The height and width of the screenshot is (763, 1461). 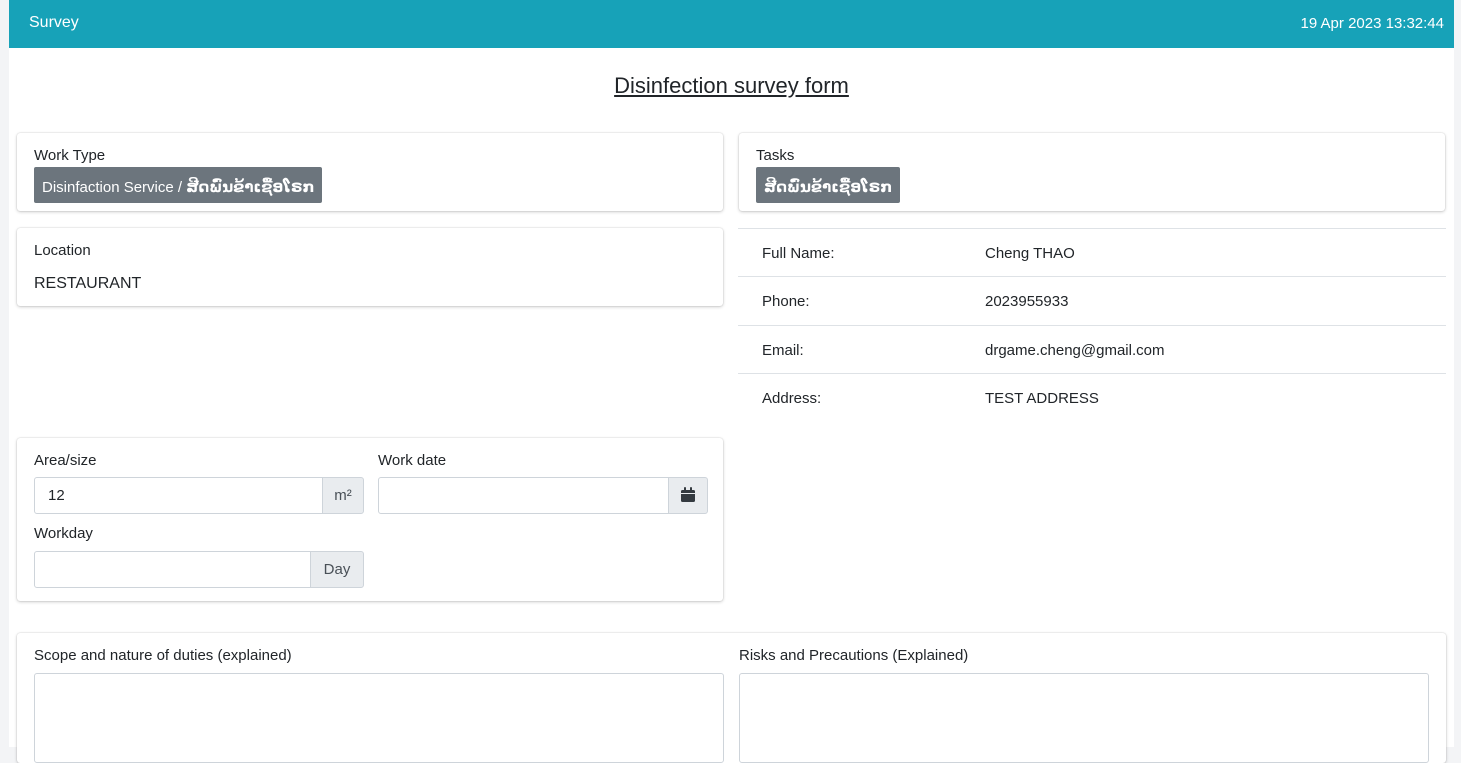 I want to click on risks-textarea, so click(x=1084, y=718).